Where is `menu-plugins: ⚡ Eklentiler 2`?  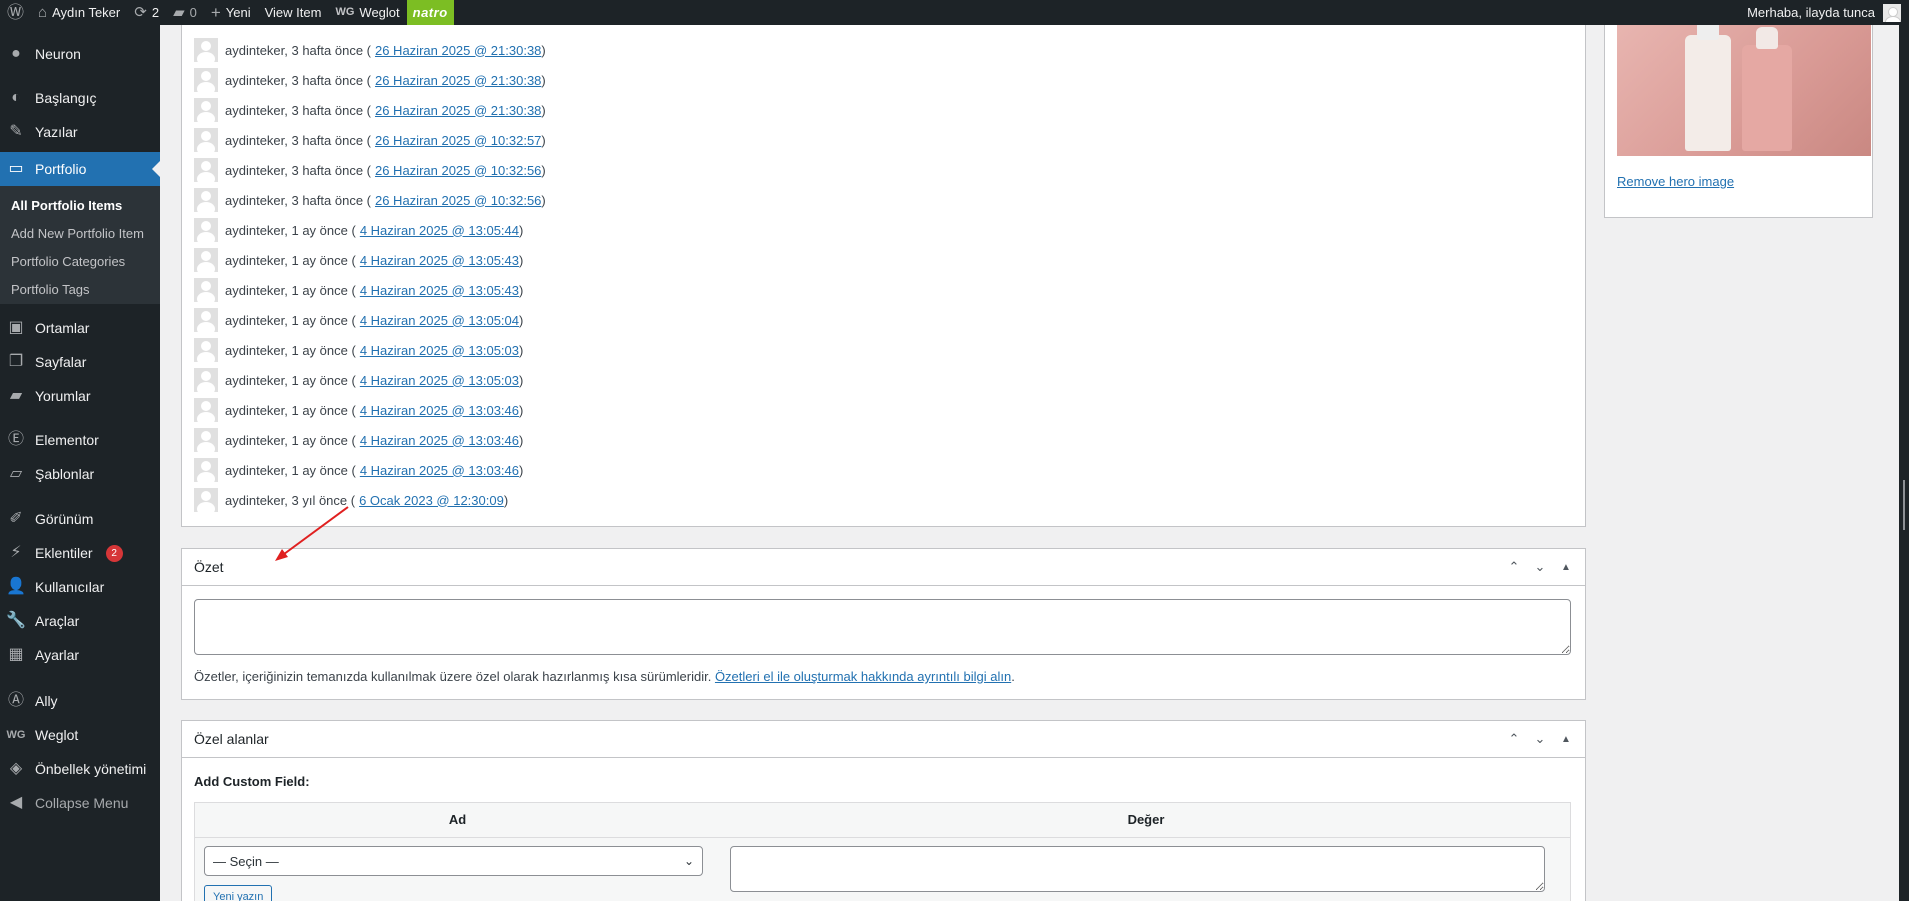 menu-plugins: ⚡ Eklentiler 2 is located at coordinates (80, 553).